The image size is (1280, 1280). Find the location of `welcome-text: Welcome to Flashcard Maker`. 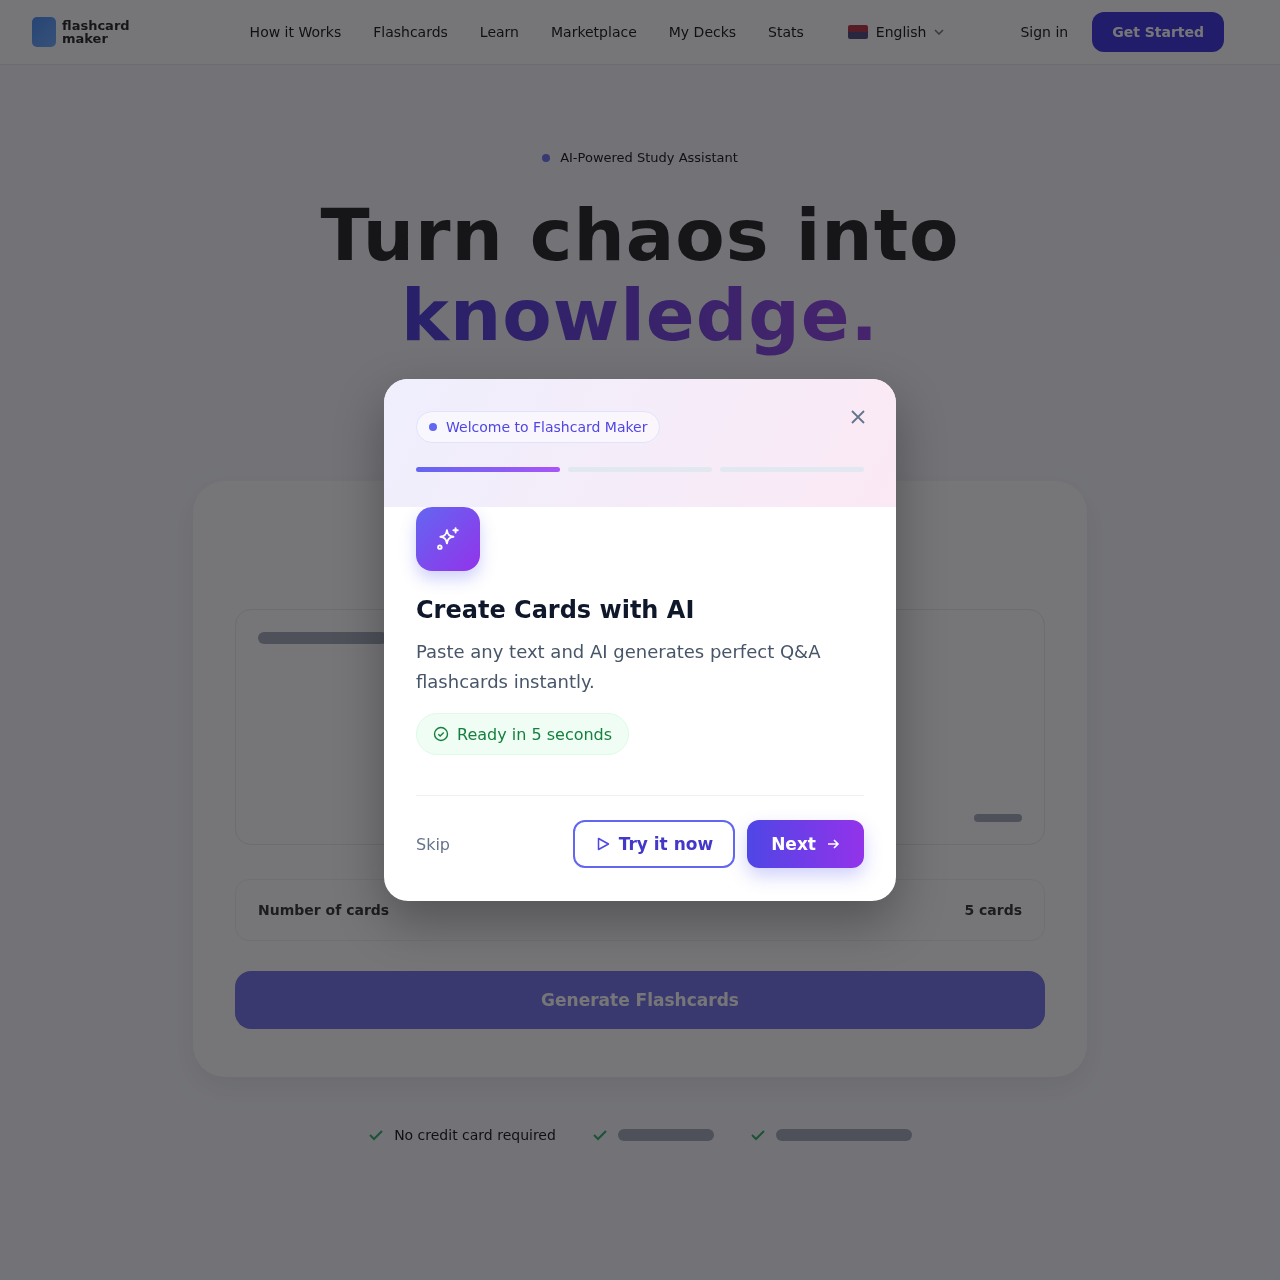

welcome-text: Welcome to Flashcard Maker is located at coordinates (547, 427).